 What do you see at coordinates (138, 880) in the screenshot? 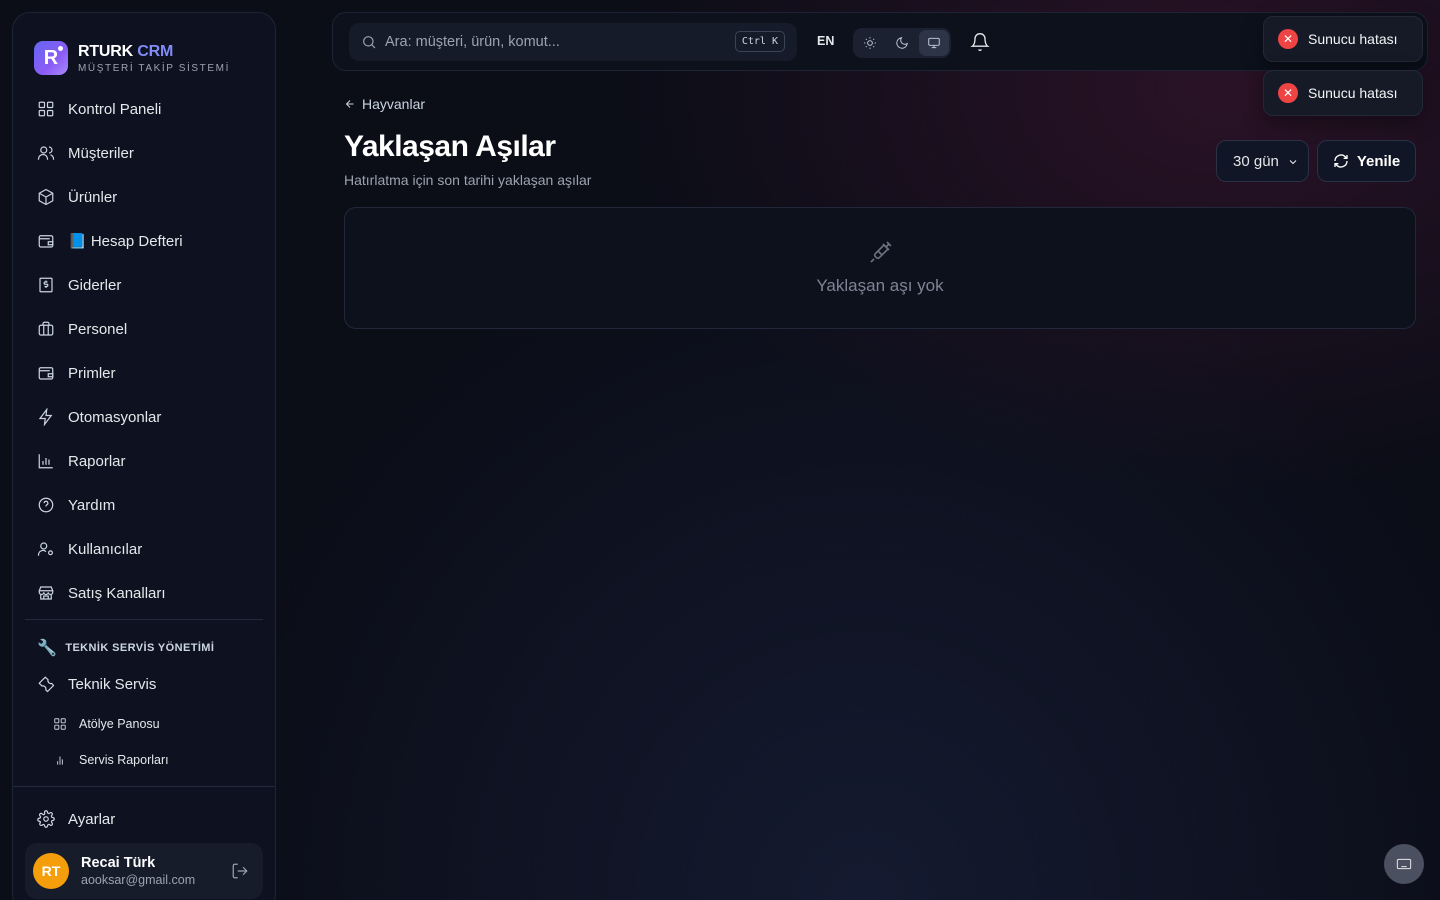
I see `user-email: aooksar@gmail.com` at bounding box center [138, 880].